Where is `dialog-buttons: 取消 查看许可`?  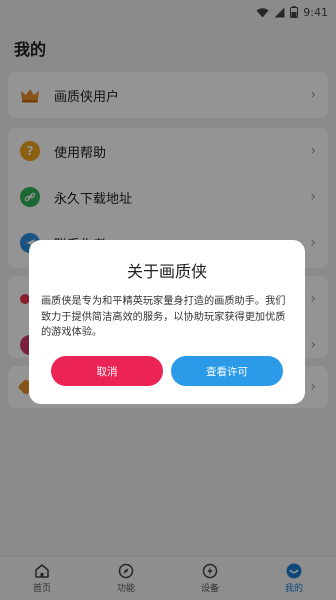
dialog-buttons: 取消 查看许可 is located at coordinates (167, 371).